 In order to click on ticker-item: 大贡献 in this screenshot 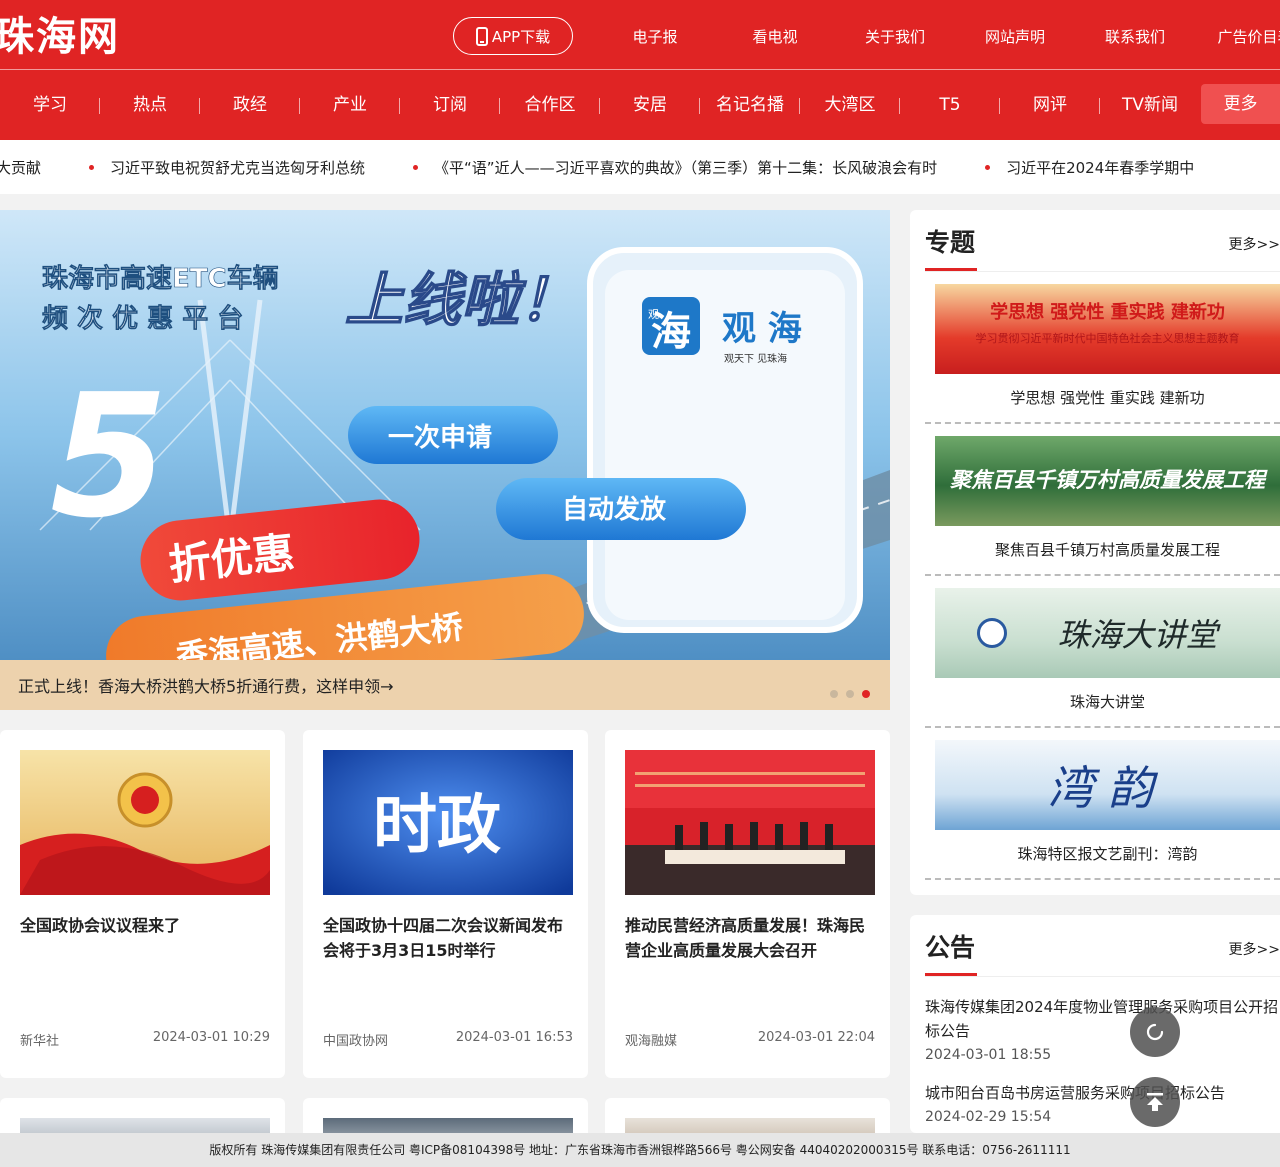, I will do `click(20, 167)`.